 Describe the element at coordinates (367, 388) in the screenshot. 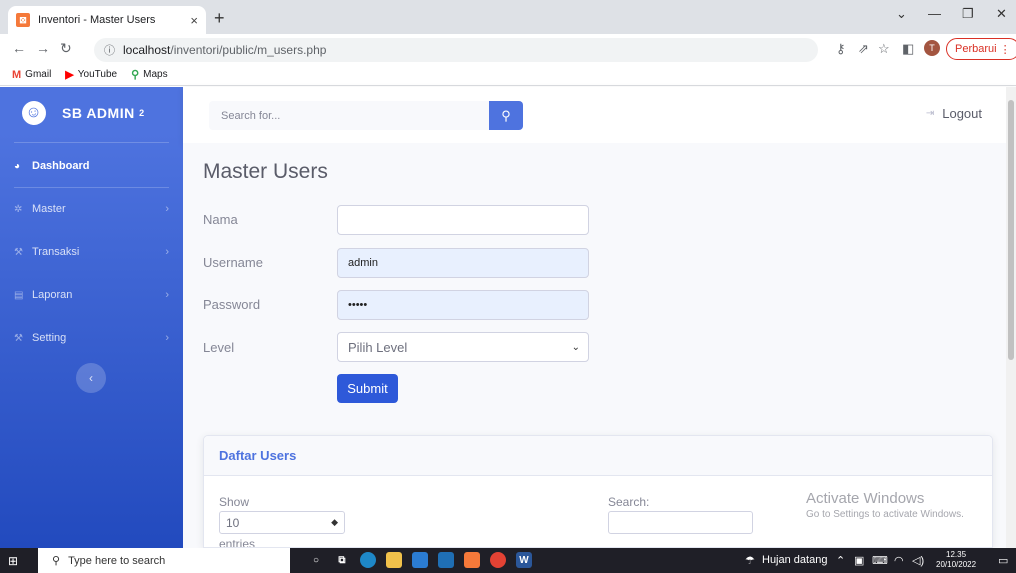

I see `submit-button: Submit` at that location.